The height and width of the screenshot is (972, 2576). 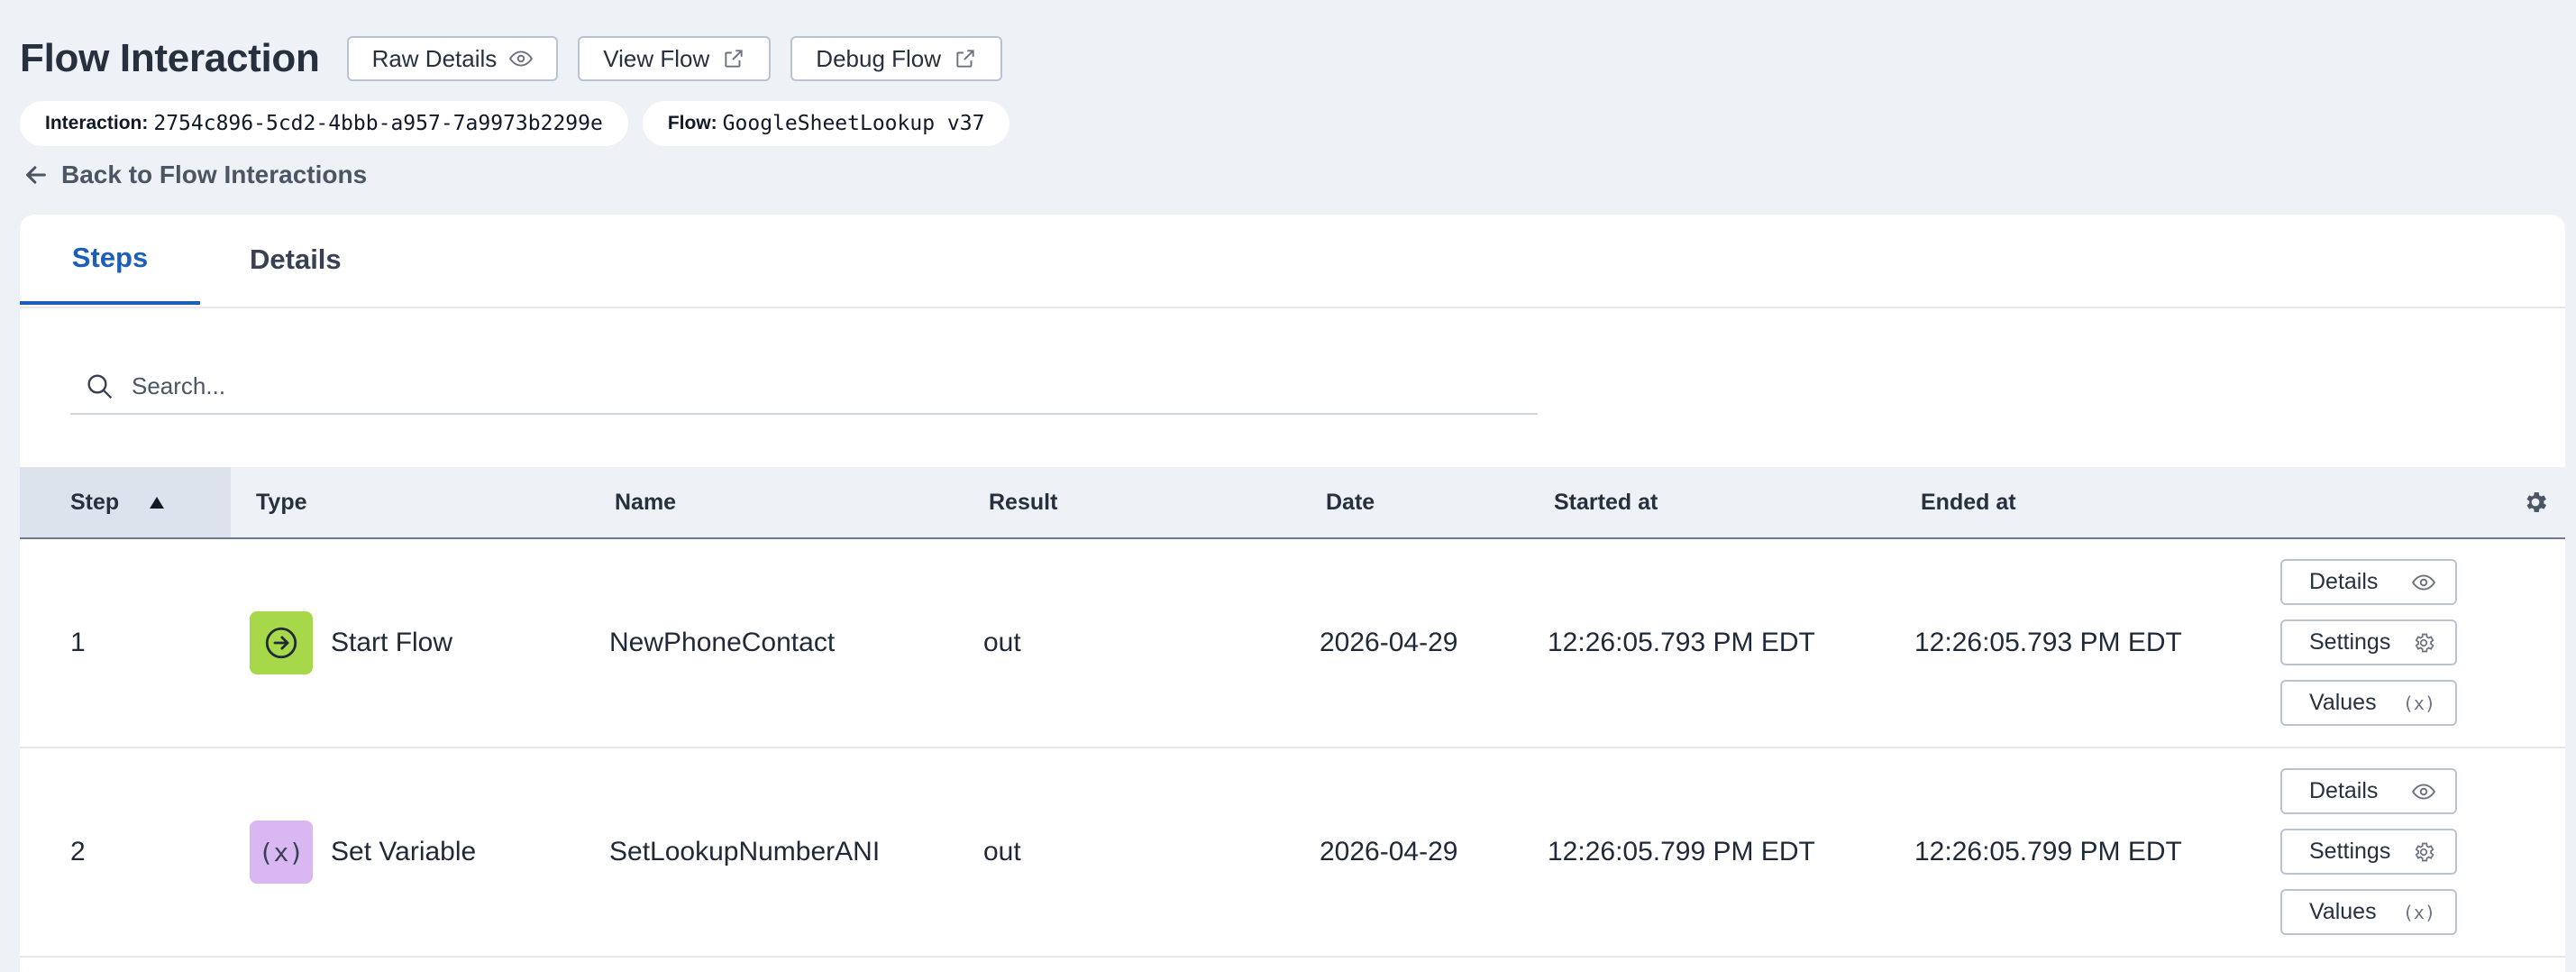 What do you see at coordinates (157, 502) in the screenshot?
I see `sort-ascending-icon` at bounding box center [157, 502].